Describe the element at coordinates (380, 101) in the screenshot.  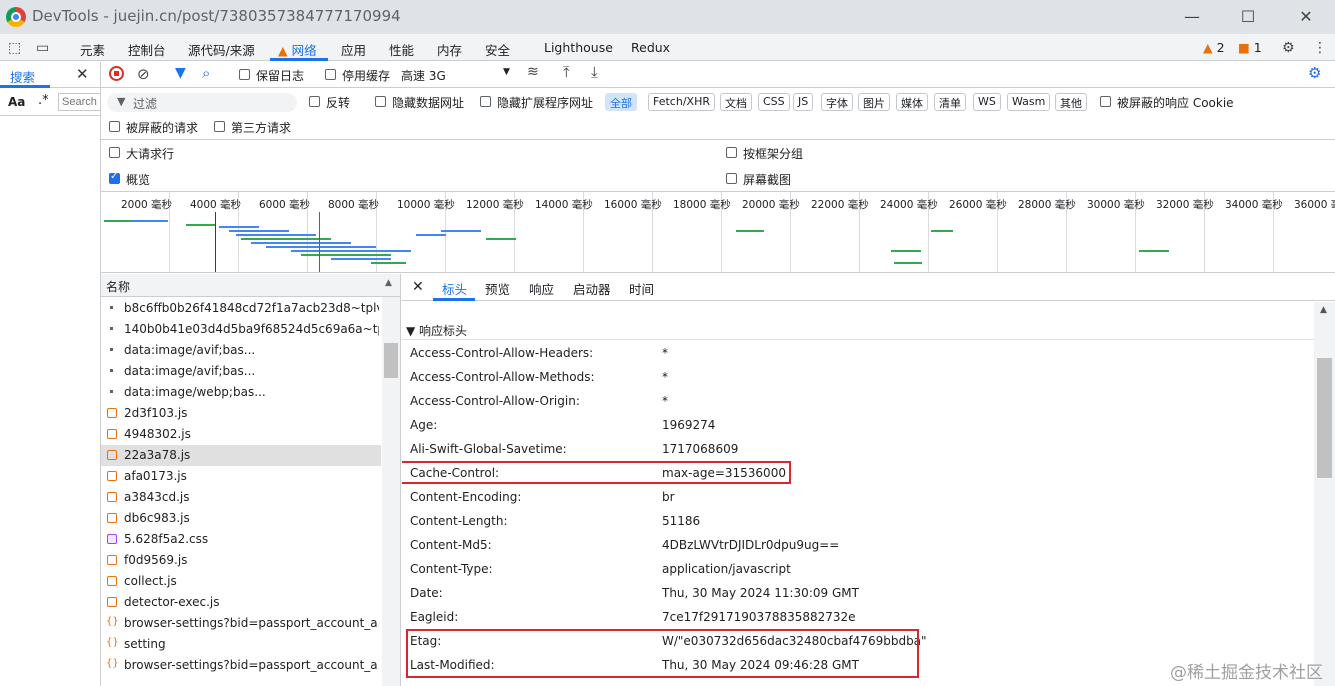
I see `hide-data-urls-checkbox` at that location.